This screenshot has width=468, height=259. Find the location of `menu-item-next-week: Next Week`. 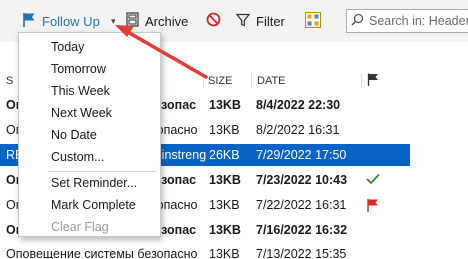

menu-item-next-week: Next Week is located at coordinates (89, 113).